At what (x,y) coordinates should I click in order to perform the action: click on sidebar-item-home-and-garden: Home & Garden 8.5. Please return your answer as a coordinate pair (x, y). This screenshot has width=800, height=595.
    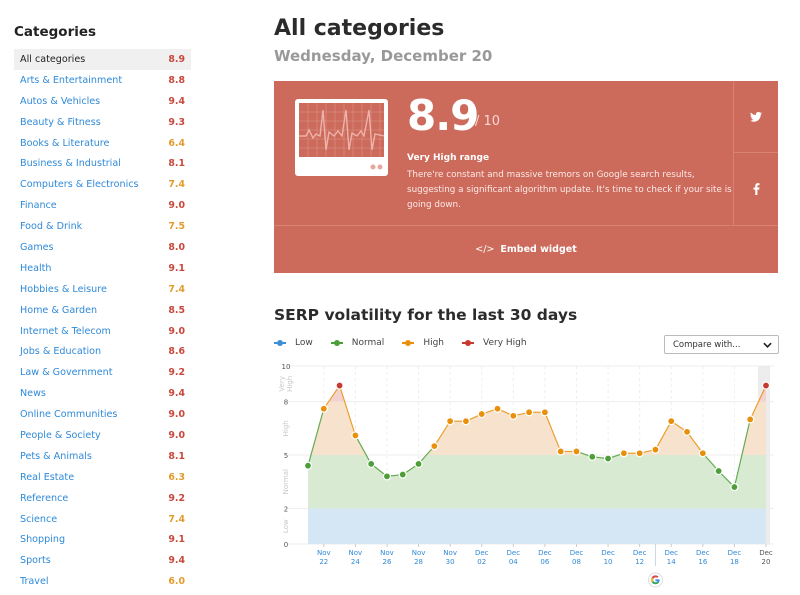
    Looking at the image, I should click on (102, 310).